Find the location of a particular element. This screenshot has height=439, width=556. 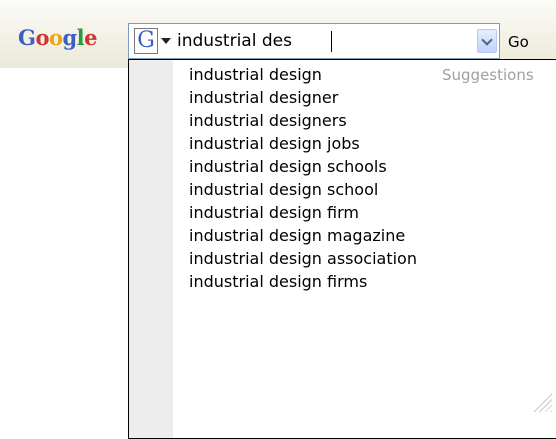

suggestion-item: industrial design magazine is located at coordinates (303, 235).